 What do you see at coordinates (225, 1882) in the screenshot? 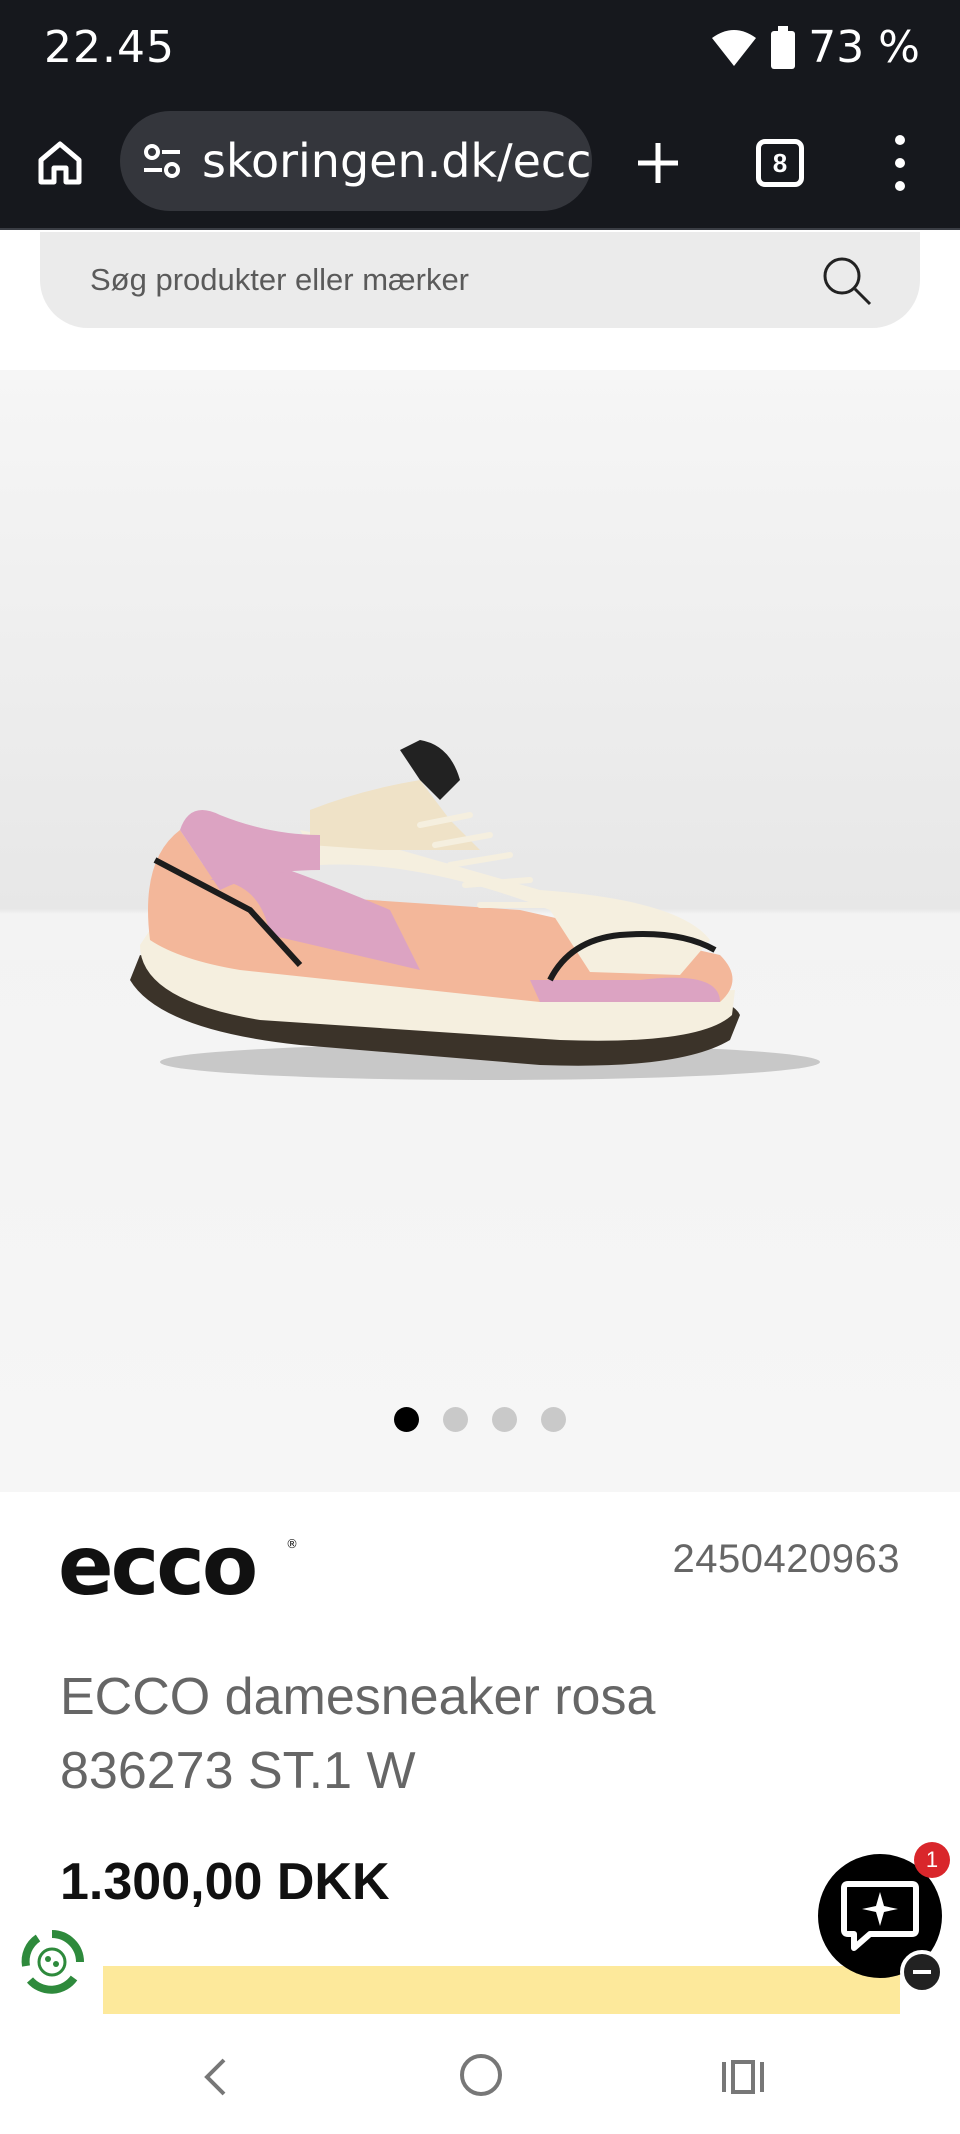
I see `product-price: 1.300,00 DKK` at bounding box center [225, 1882].